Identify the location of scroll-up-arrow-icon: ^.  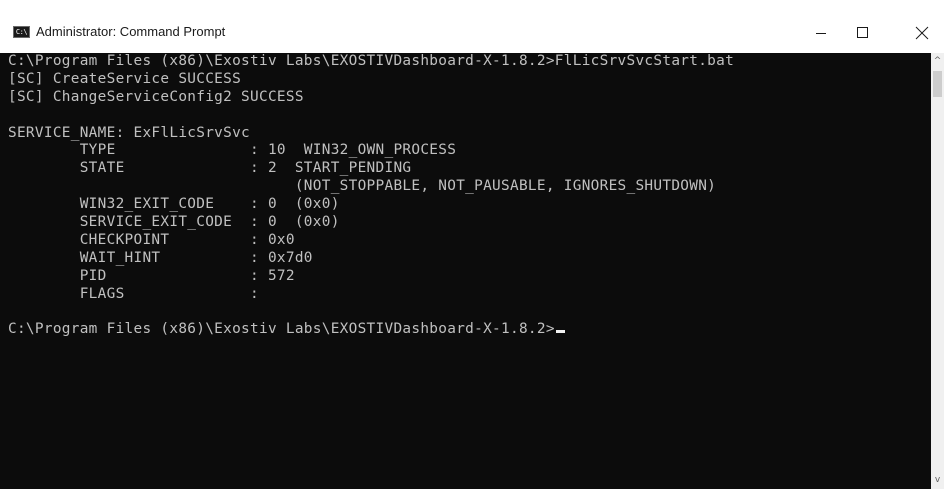
(937, 61).